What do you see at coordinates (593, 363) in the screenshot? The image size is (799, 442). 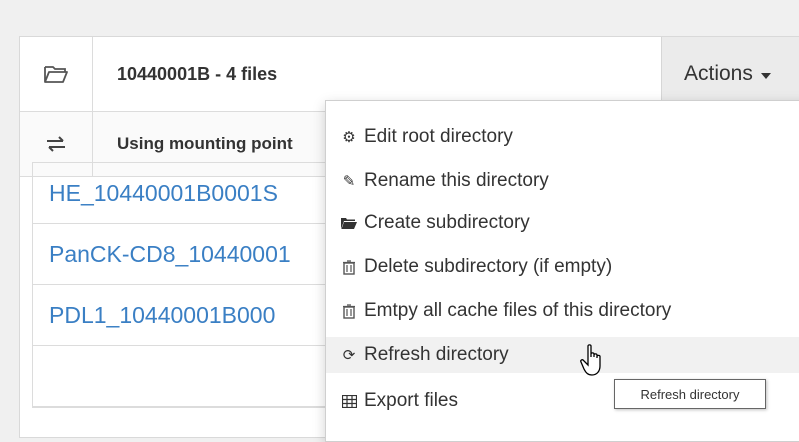 I see `hand-pointer-cursor-icon` at bounding box center [593, 363].